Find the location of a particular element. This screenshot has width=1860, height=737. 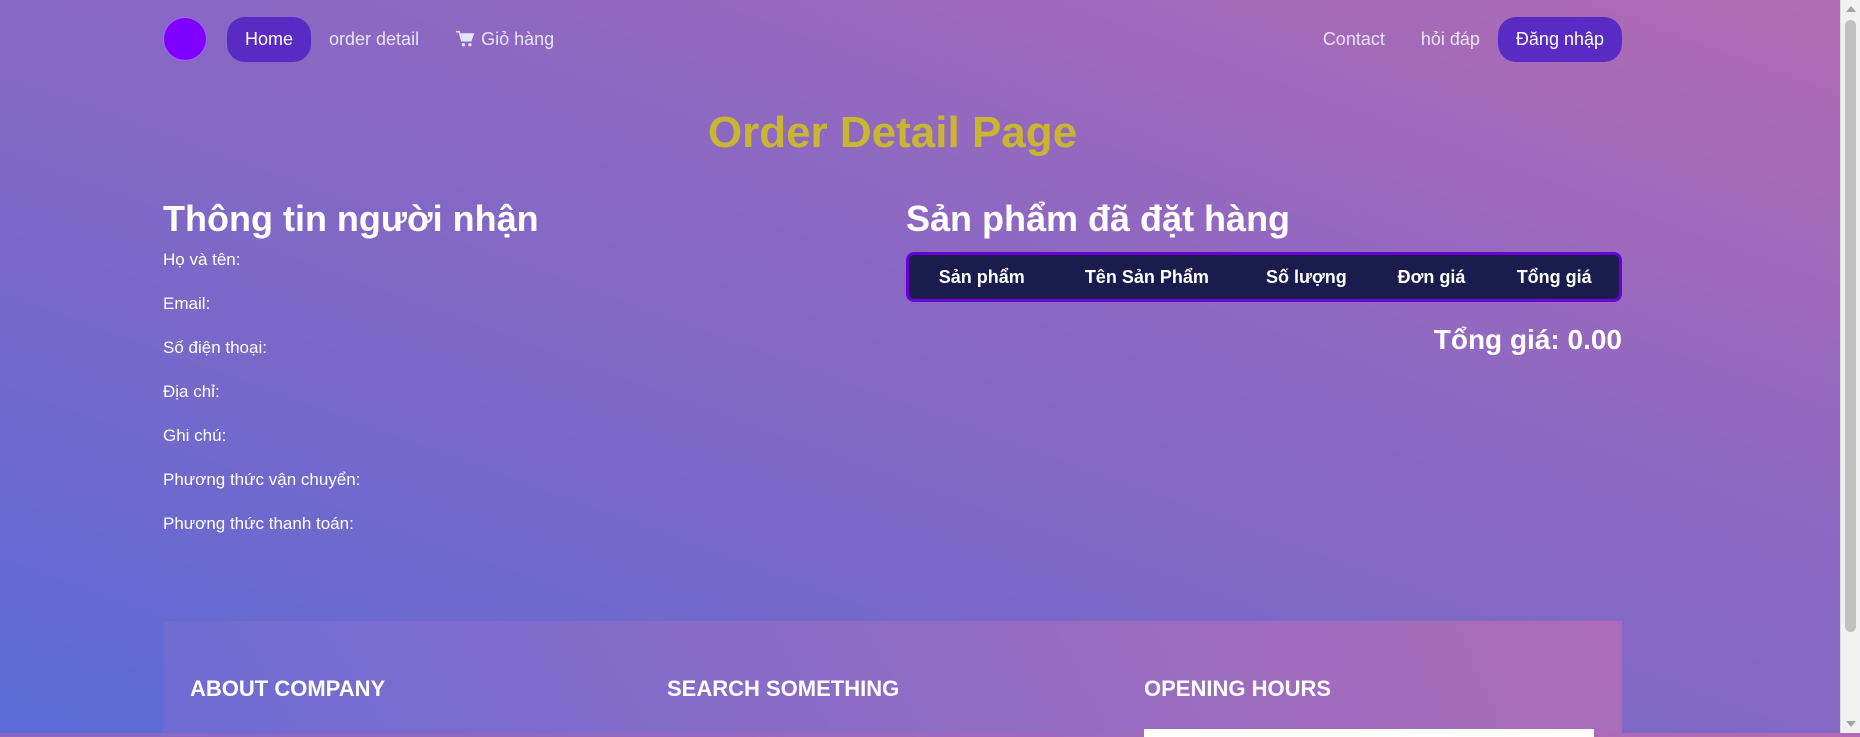

page-title: Order Detail Page is located at coordinates (892, 132).